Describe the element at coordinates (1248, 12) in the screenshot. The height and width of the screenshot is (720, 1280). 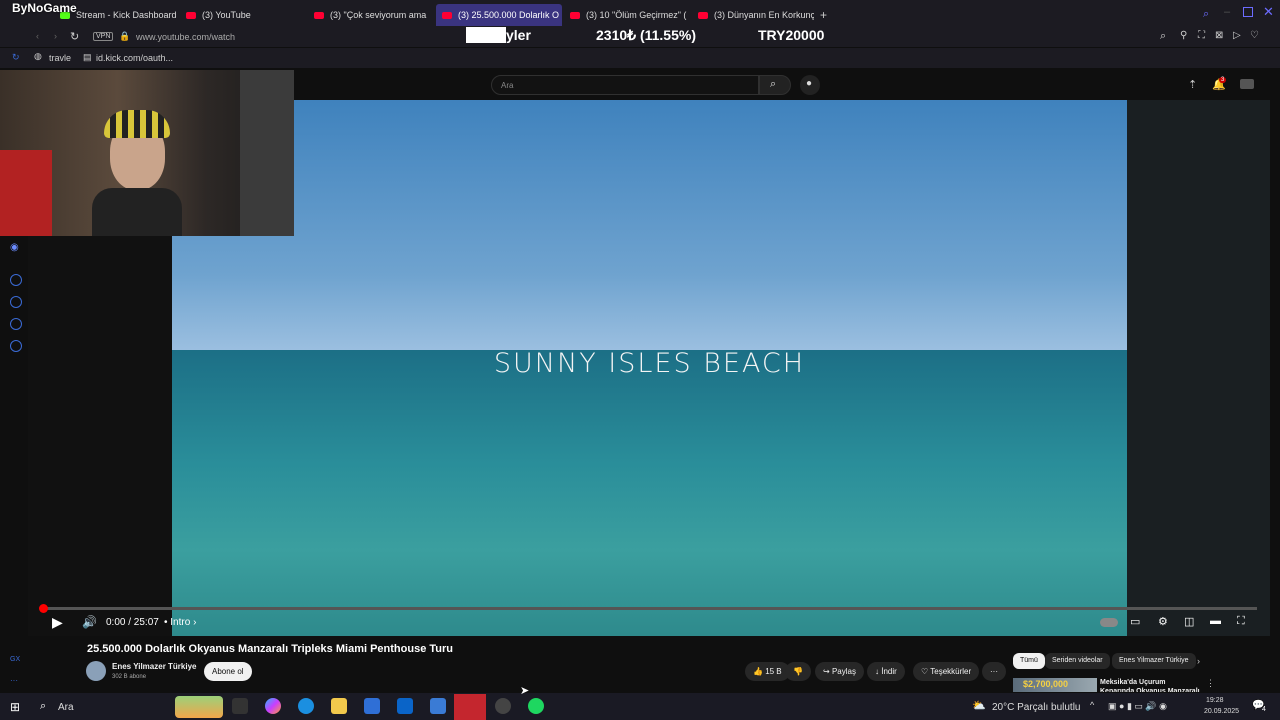
I see `maximize-icon` at that location.